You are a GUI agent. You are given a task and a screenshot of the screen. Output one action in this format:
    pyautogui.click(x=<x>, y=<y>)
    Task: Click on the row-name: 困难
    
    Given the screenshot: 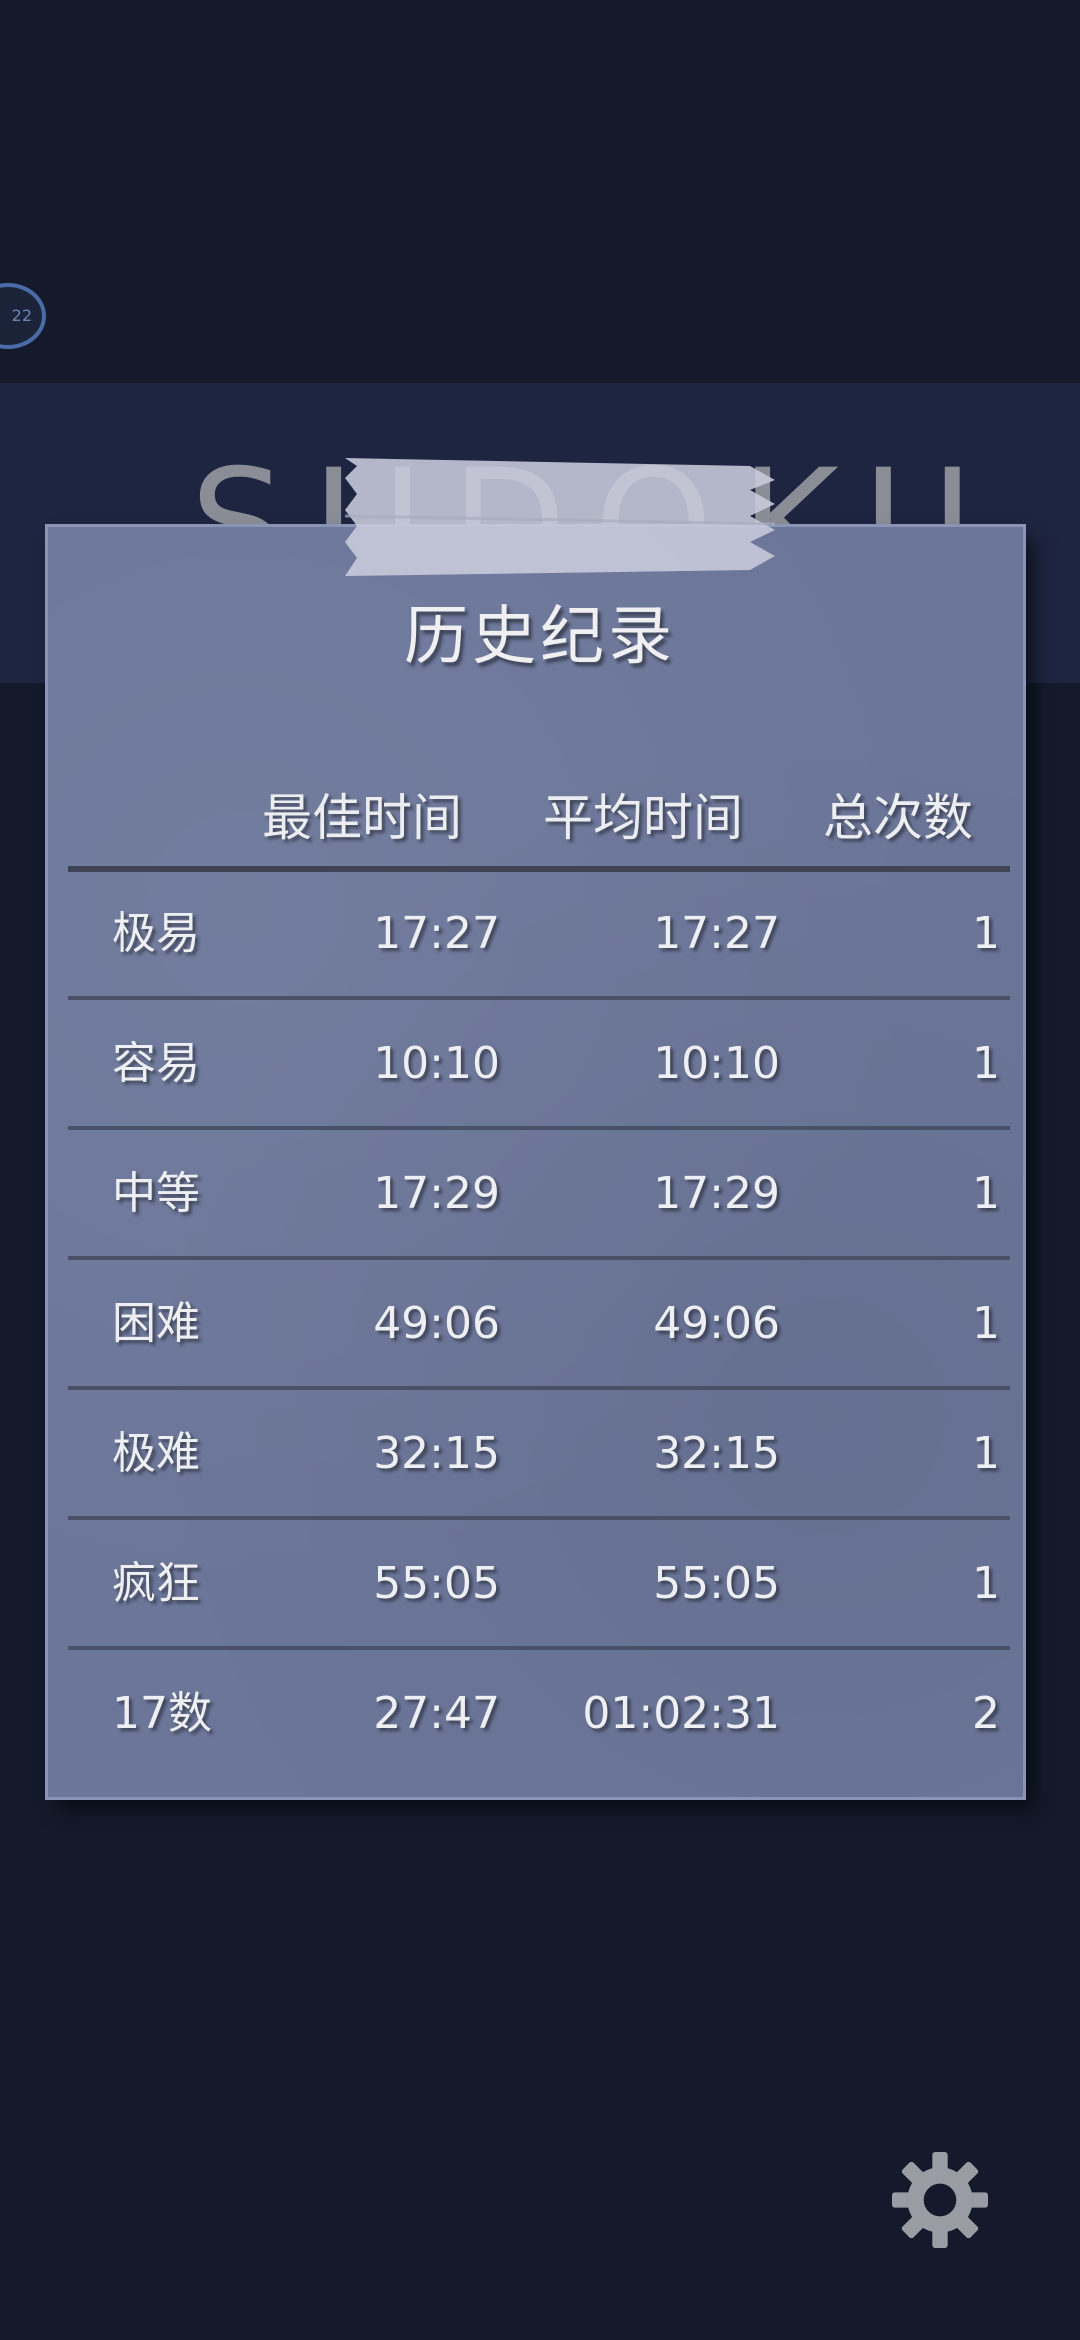 What is the action you would take?
    pyautogui.click(x=156, y=1323)
    